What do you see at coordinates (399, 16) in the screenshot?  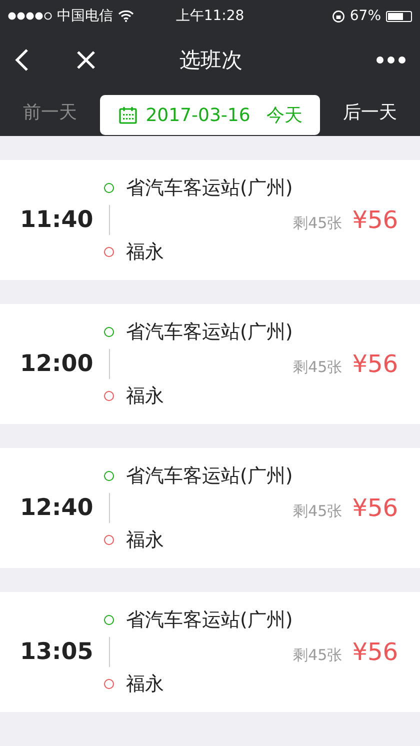 I see `battery-icon` at bounding box center [399, 16].